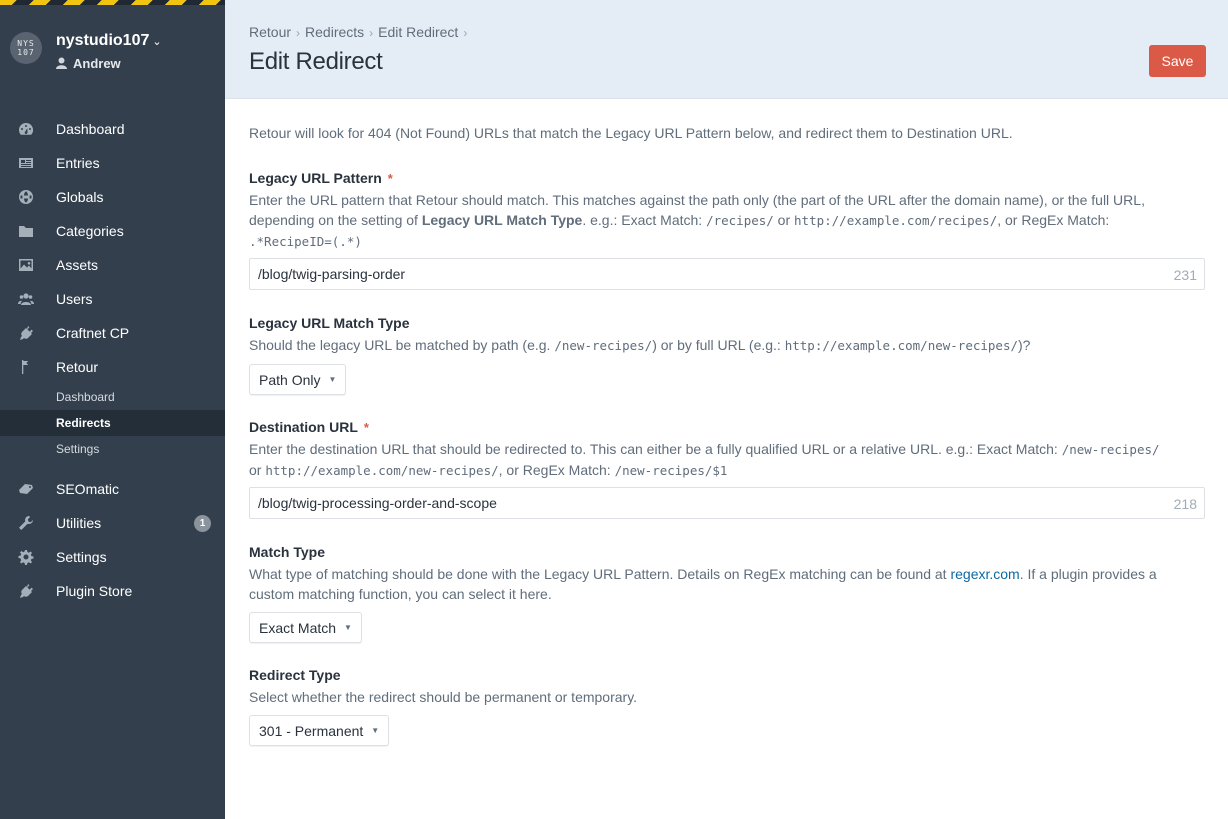 Image resolution: width=1228 pixels, height=819 pixels. Describe the element at coordinates (112, 489) in the screenshot. I see `nav-seomatic: SEOmatic` at that location.